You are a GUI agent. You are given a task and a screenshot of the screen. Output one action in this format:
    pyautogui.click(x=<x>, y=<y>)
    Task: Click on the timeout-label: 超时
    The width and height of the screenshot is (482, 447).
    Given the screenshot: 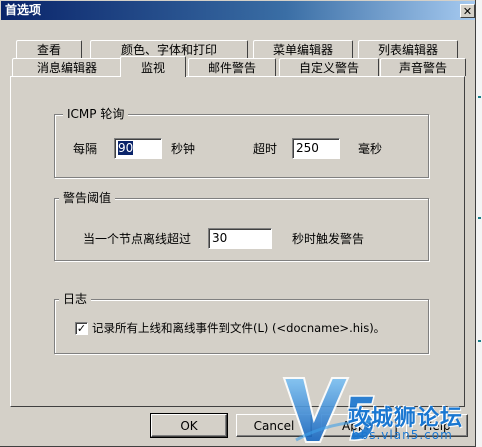 What is the action you would take?
    pyautogui.click(x=265, y=149)
    